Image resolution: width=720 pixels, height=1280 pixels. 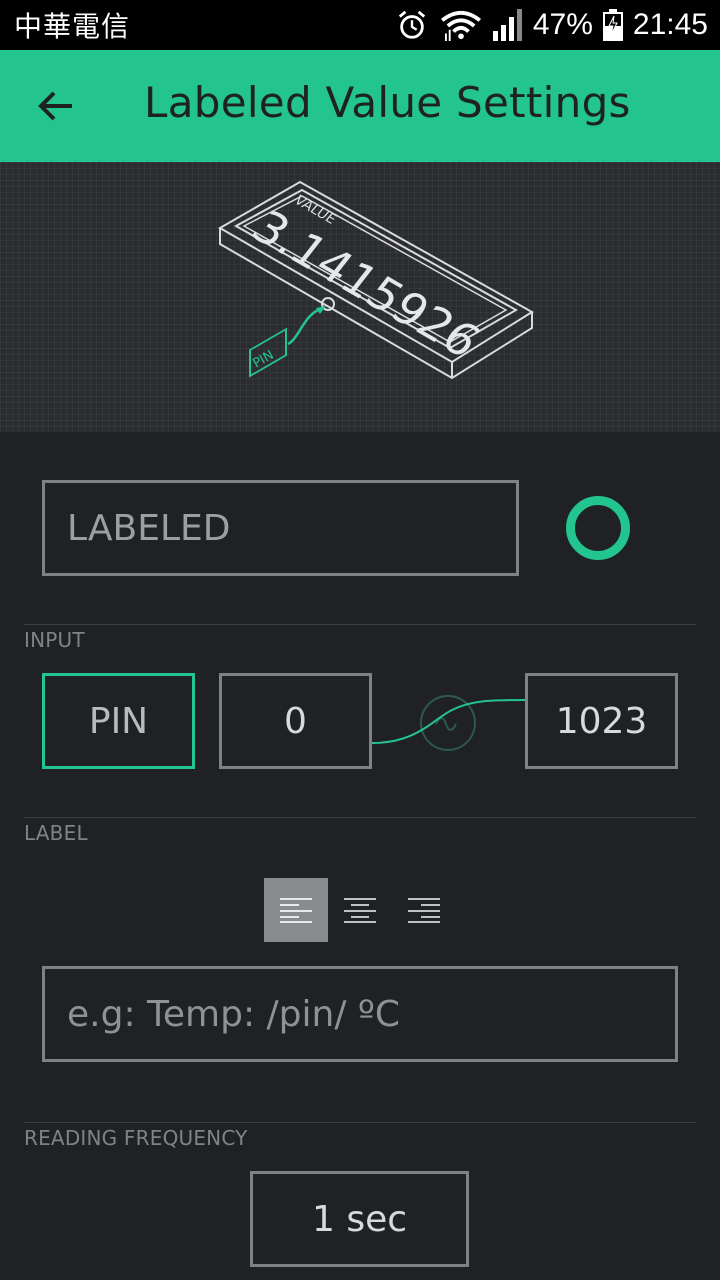 I want to click on frequency-section-label: READING FREQUENCY, so click(x=136, y=1138).